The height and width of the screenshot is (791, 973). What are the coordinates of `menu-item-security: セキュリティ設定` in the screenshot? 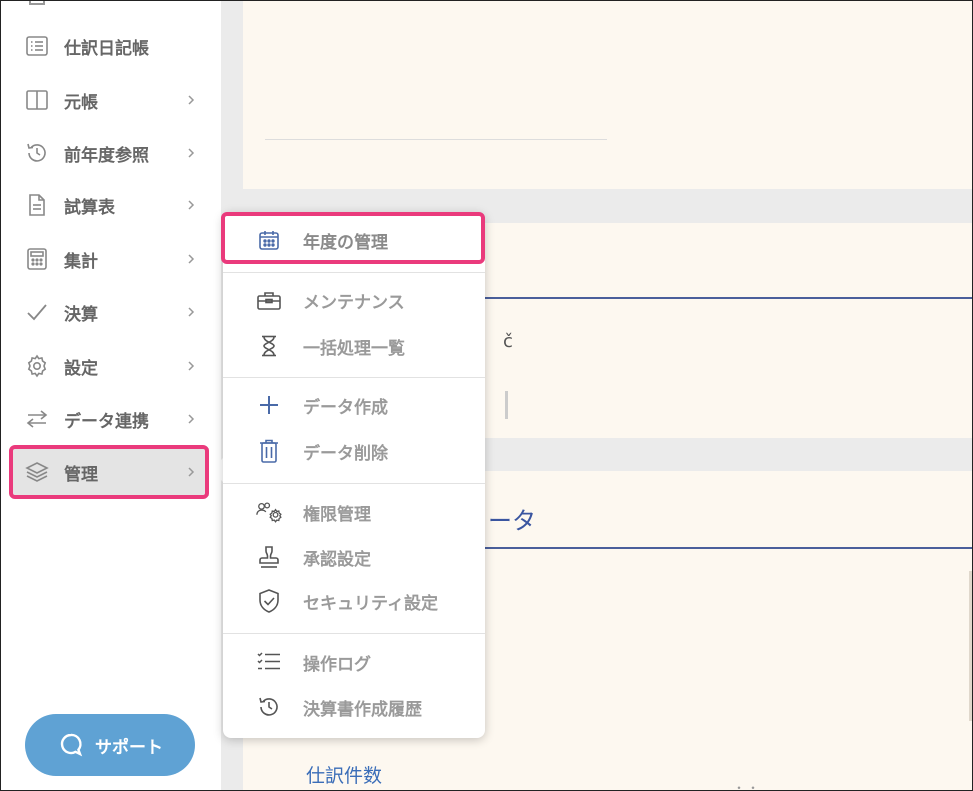 It's located at (354, 601).